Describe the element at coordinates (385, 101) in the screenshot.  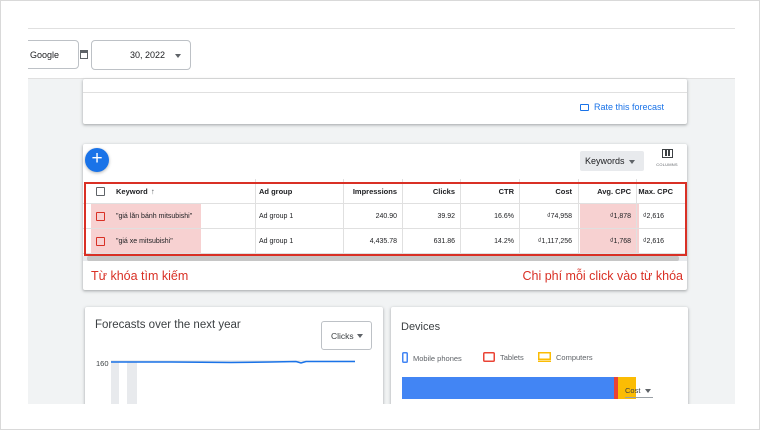
I see `forecast-summary-card: Rate this forecast` at that location.